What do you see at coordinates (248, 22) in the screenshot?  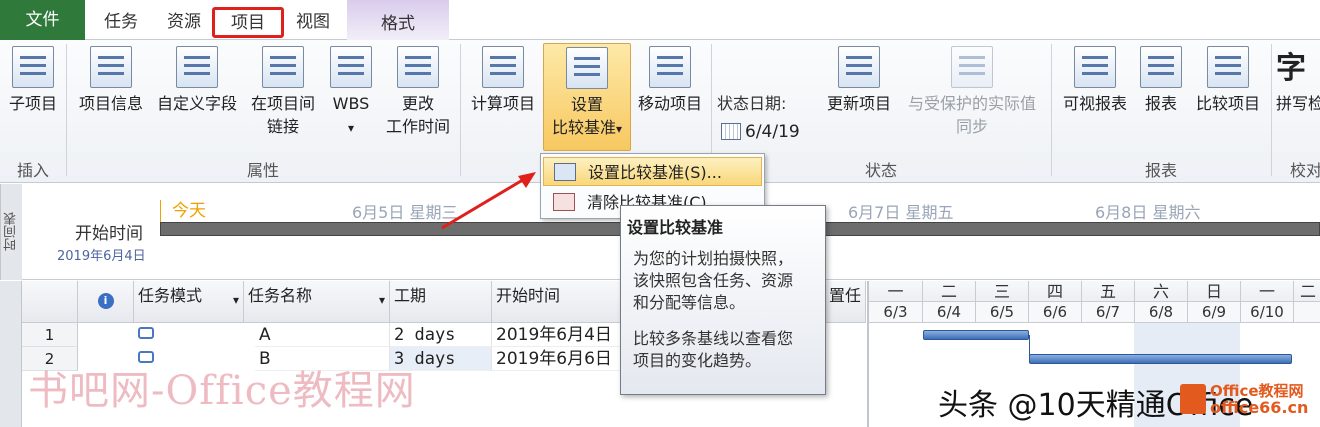 I see `tab-project: 项目` at bounding box center [248, 22].